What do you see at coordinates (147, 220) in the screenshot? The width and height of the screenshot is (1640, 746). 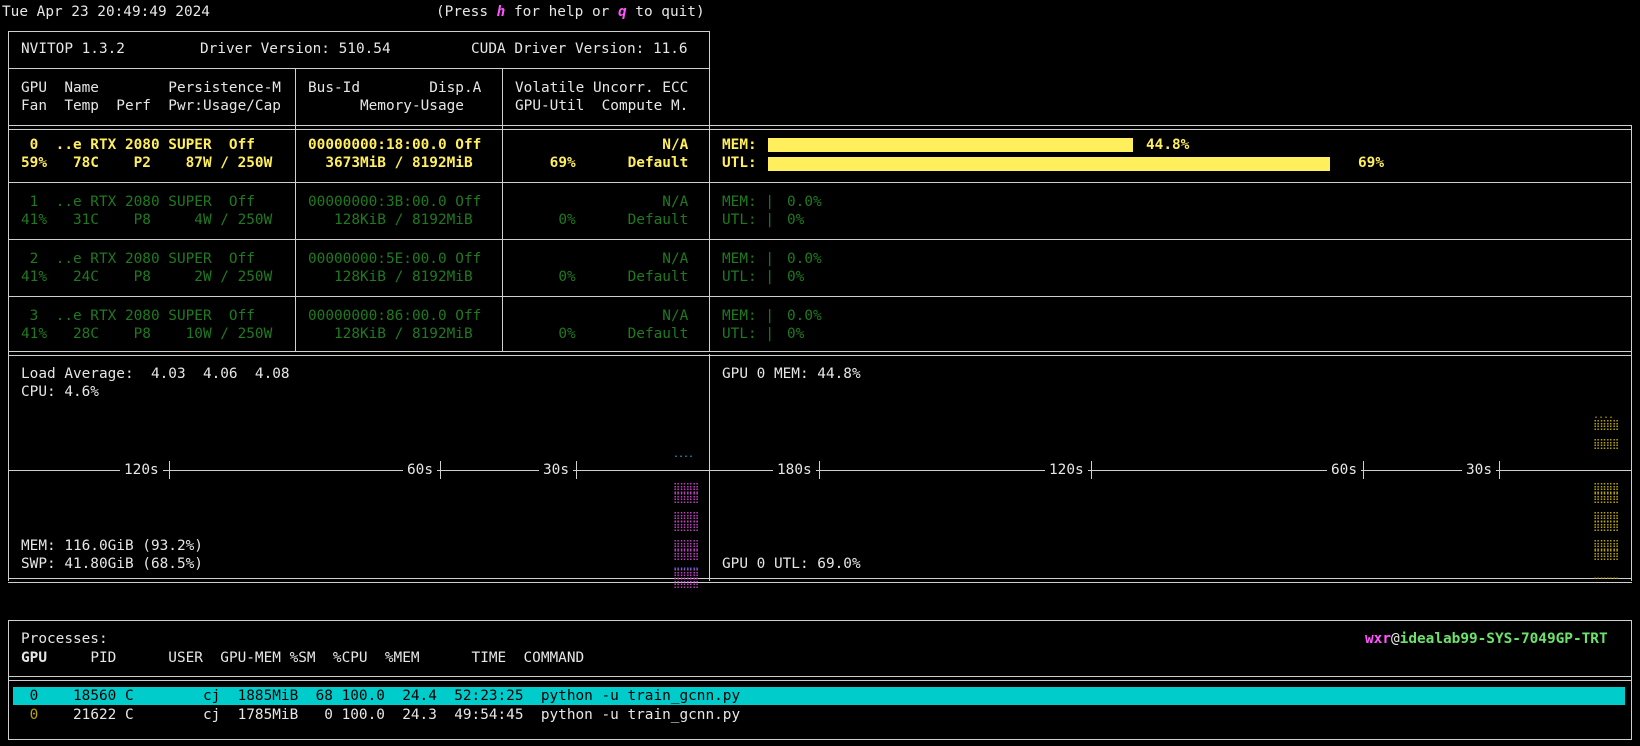 I see `gpu-status-cell: 41% 31C P8 4W / 250W` at bounding box center [147, 220].